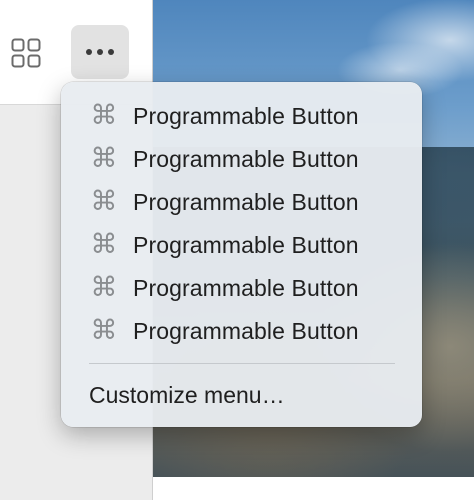 This screenshot has width=474, height=500. I want to click on menu-item-programmable-button-3: ⌘ Programmable Button, so click(241, 202).